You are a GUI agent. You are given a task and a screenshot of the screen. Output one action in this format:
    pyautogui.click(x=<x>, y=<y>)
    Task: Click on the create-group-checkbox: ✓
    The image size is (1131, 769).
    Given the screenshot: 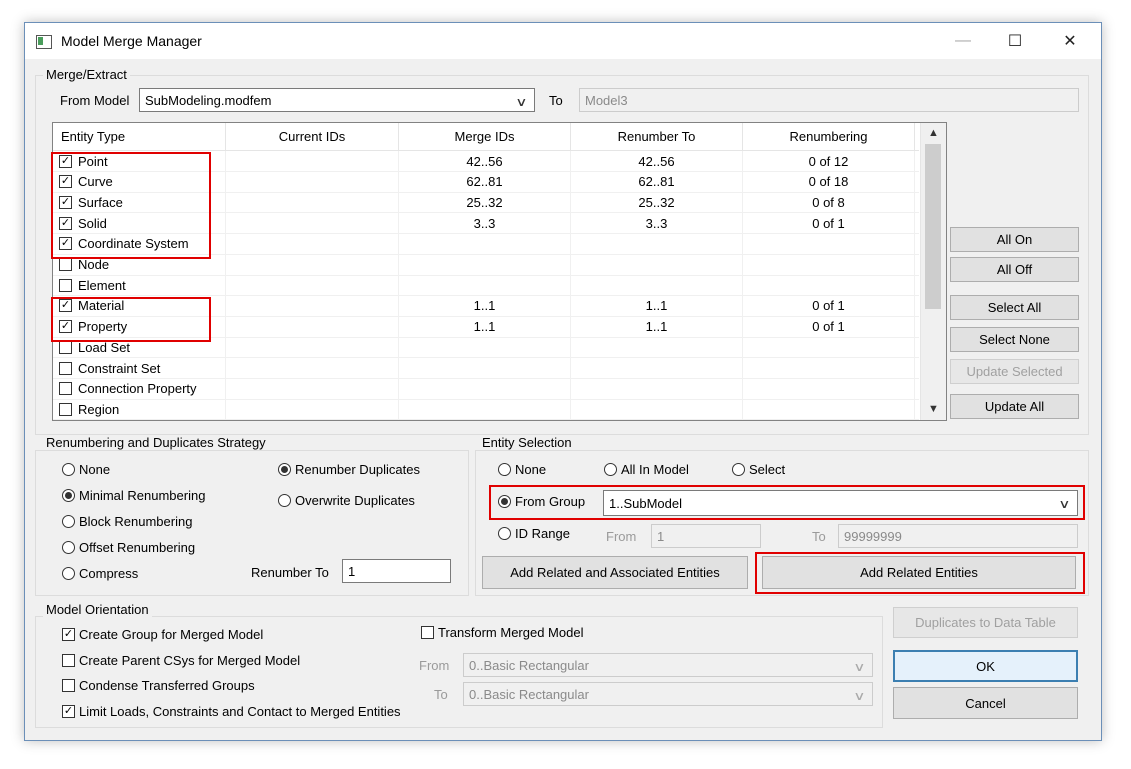 What is the action you would take?
    pyautogui.click(x=68, y=634)
    